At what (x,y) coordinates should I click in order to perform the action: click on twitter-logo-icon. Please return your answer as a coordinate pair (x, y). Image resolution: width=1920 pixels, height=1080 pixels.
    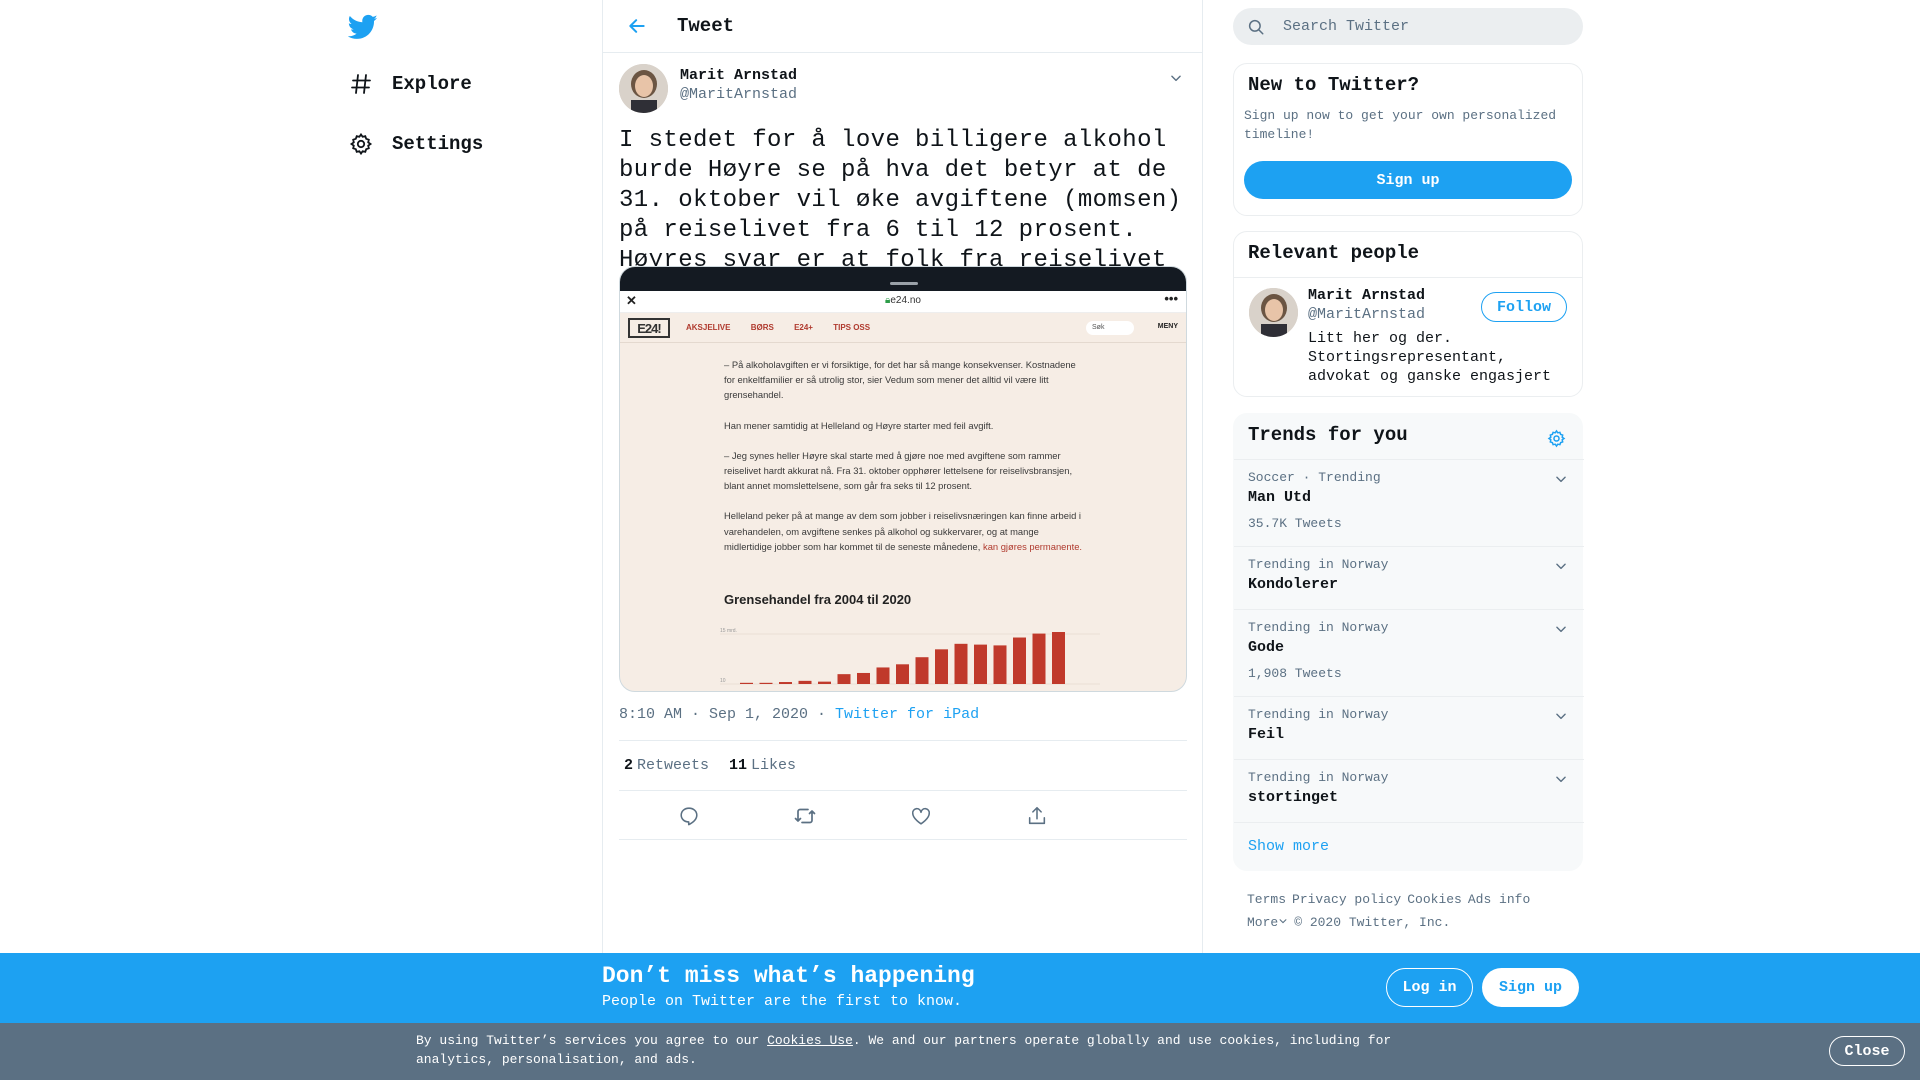
    Looking at the image, I should click on (362, 27).